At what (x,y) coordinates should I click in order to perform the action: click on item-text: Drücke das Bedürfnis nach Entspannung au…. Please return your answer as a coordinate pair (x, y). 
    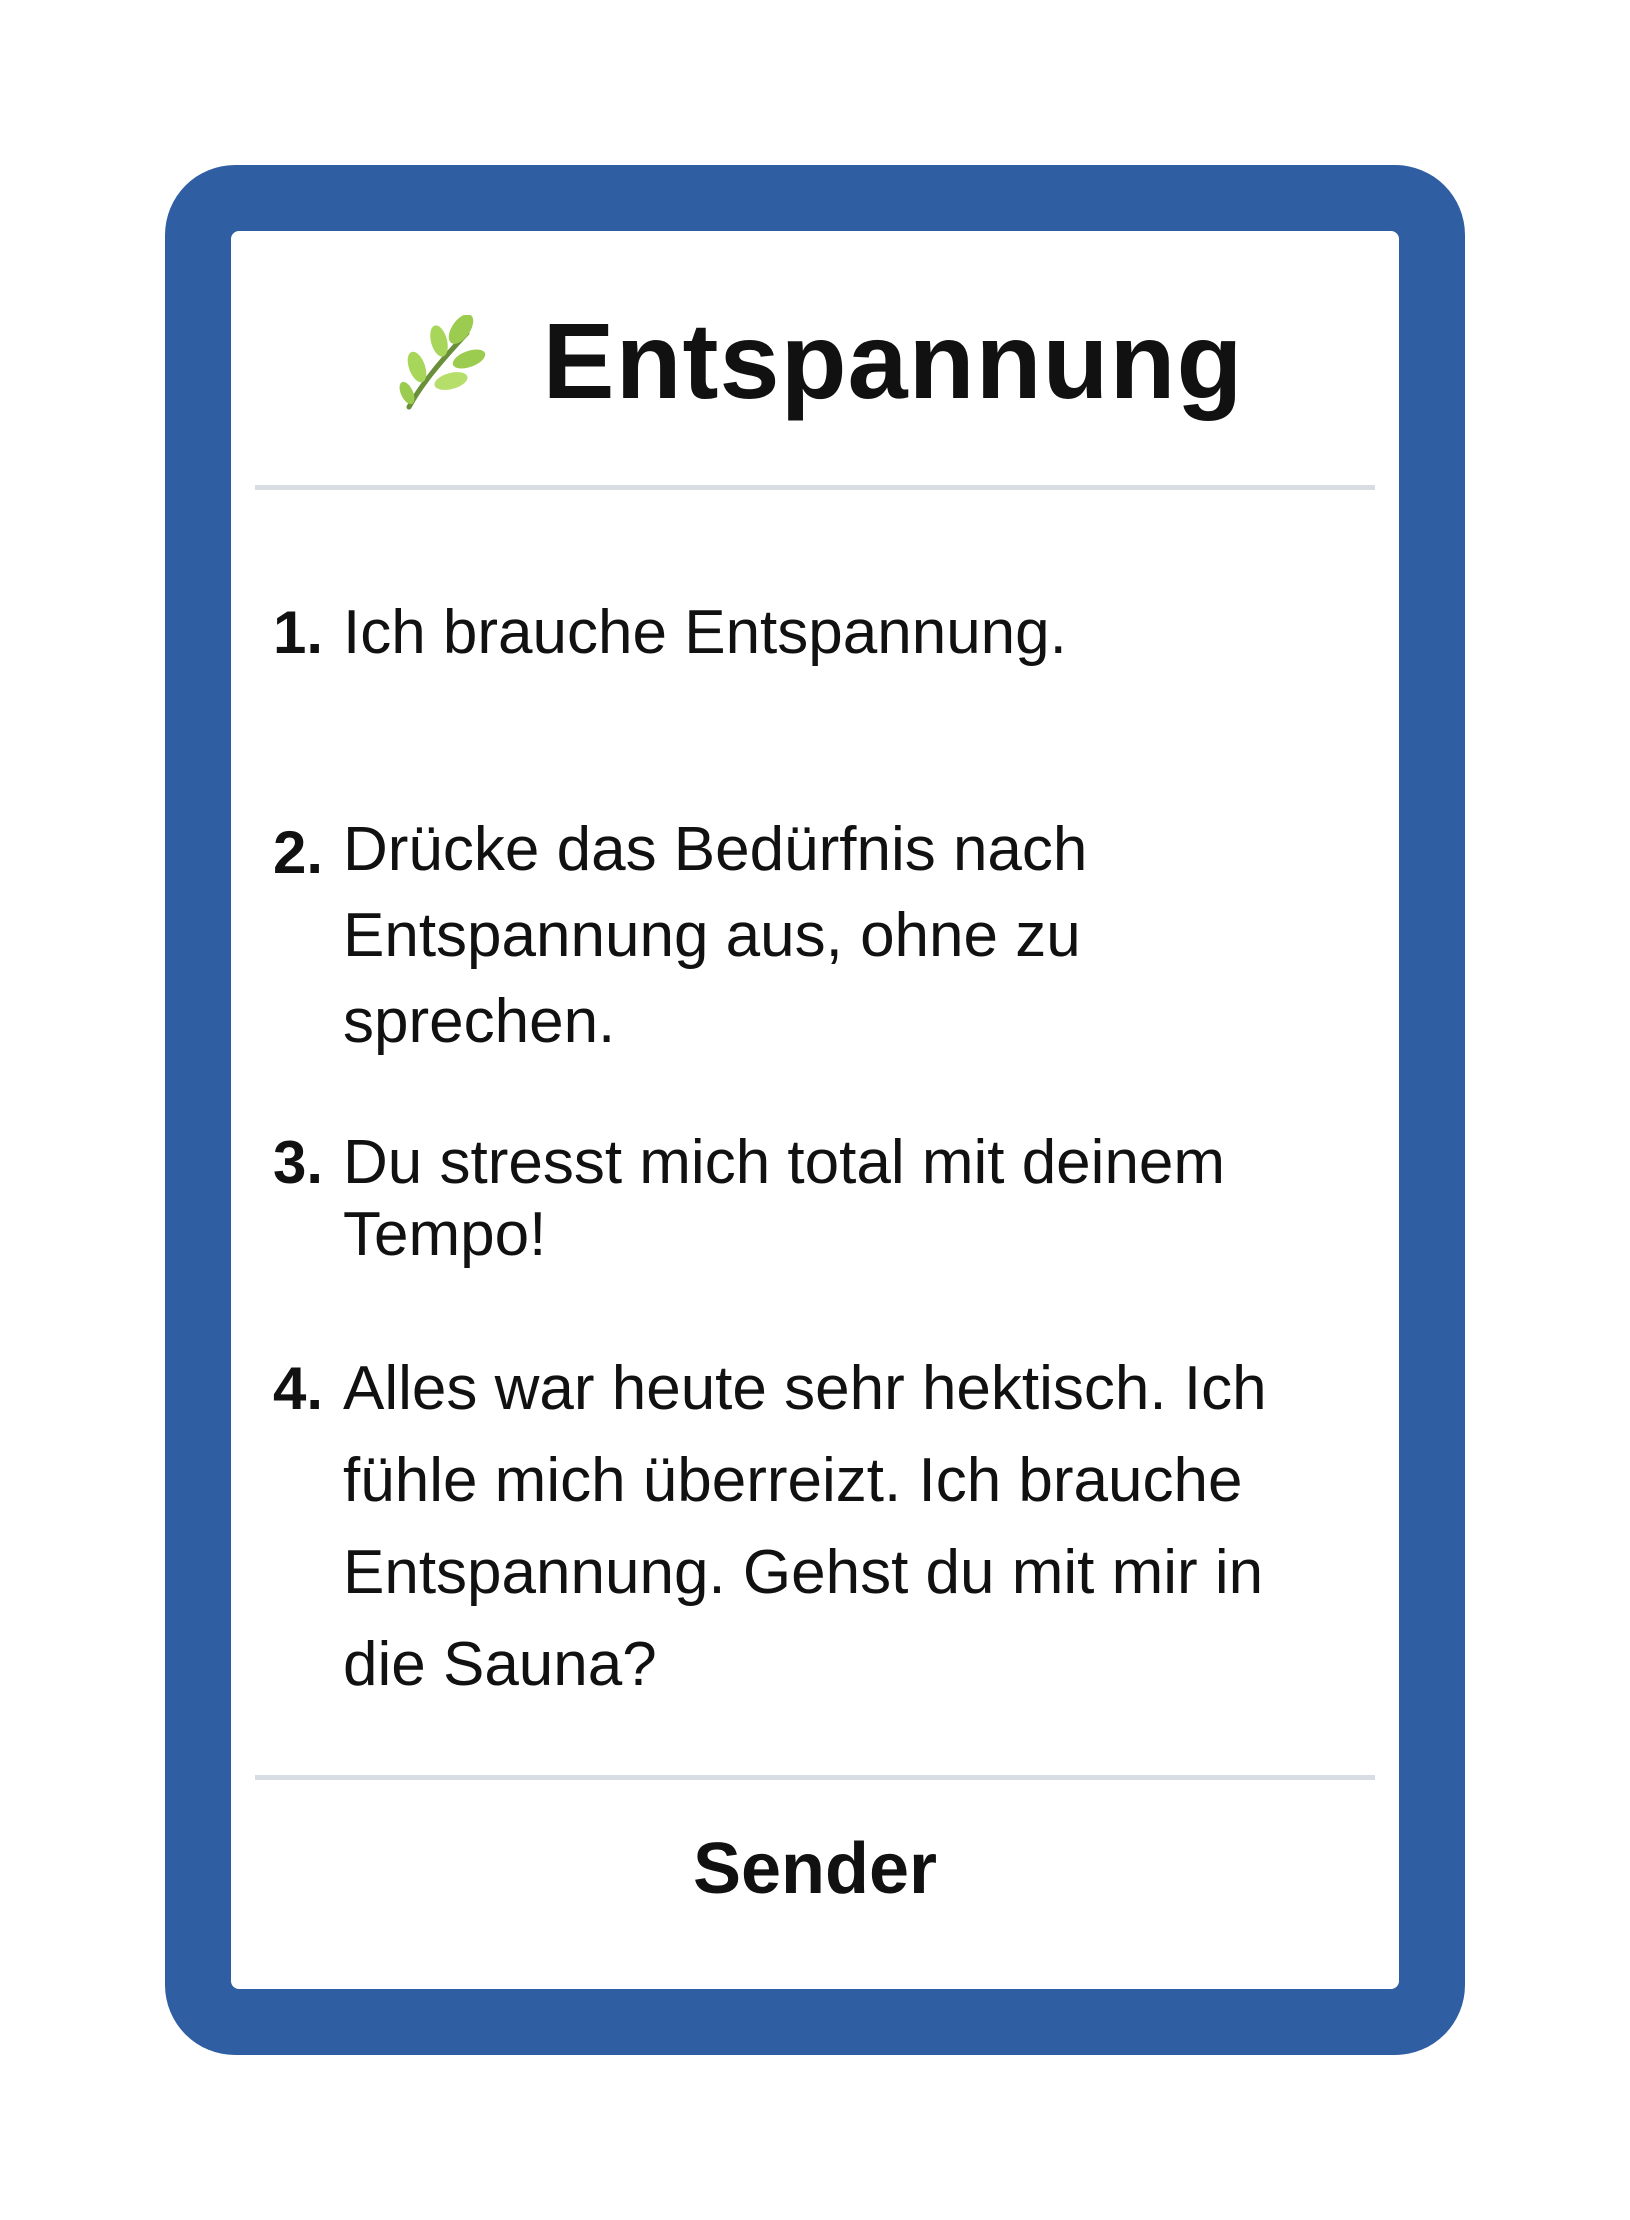
    Looking at the image, I should click on (715, 935).